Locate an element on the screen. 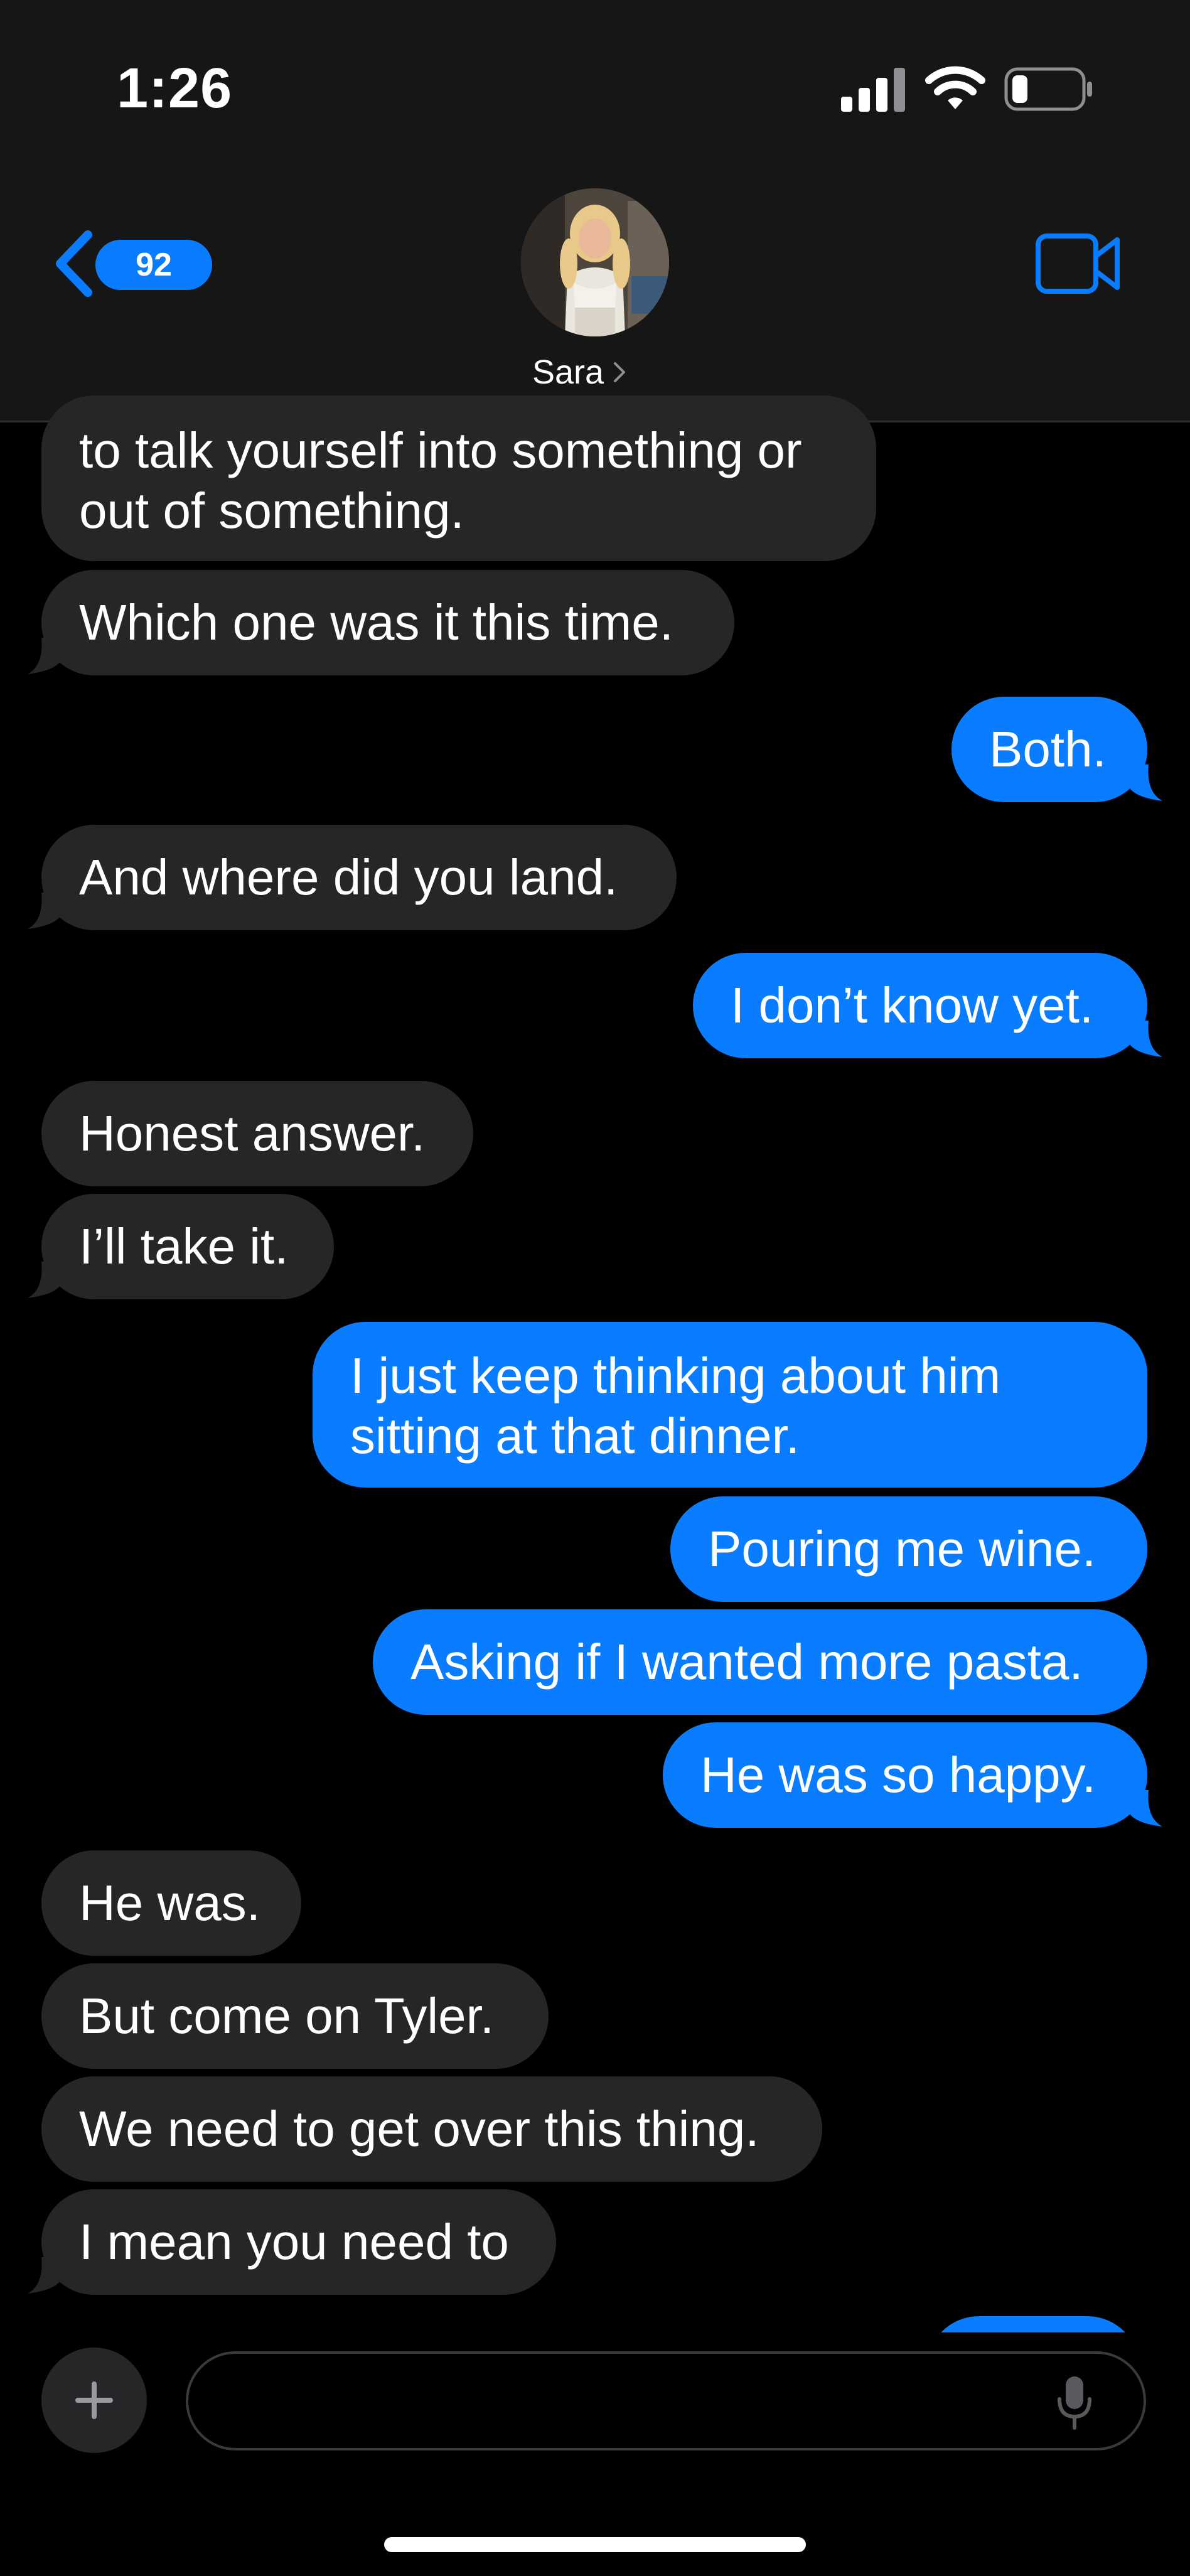  battery-icon is located at coordinates (1048, 89).